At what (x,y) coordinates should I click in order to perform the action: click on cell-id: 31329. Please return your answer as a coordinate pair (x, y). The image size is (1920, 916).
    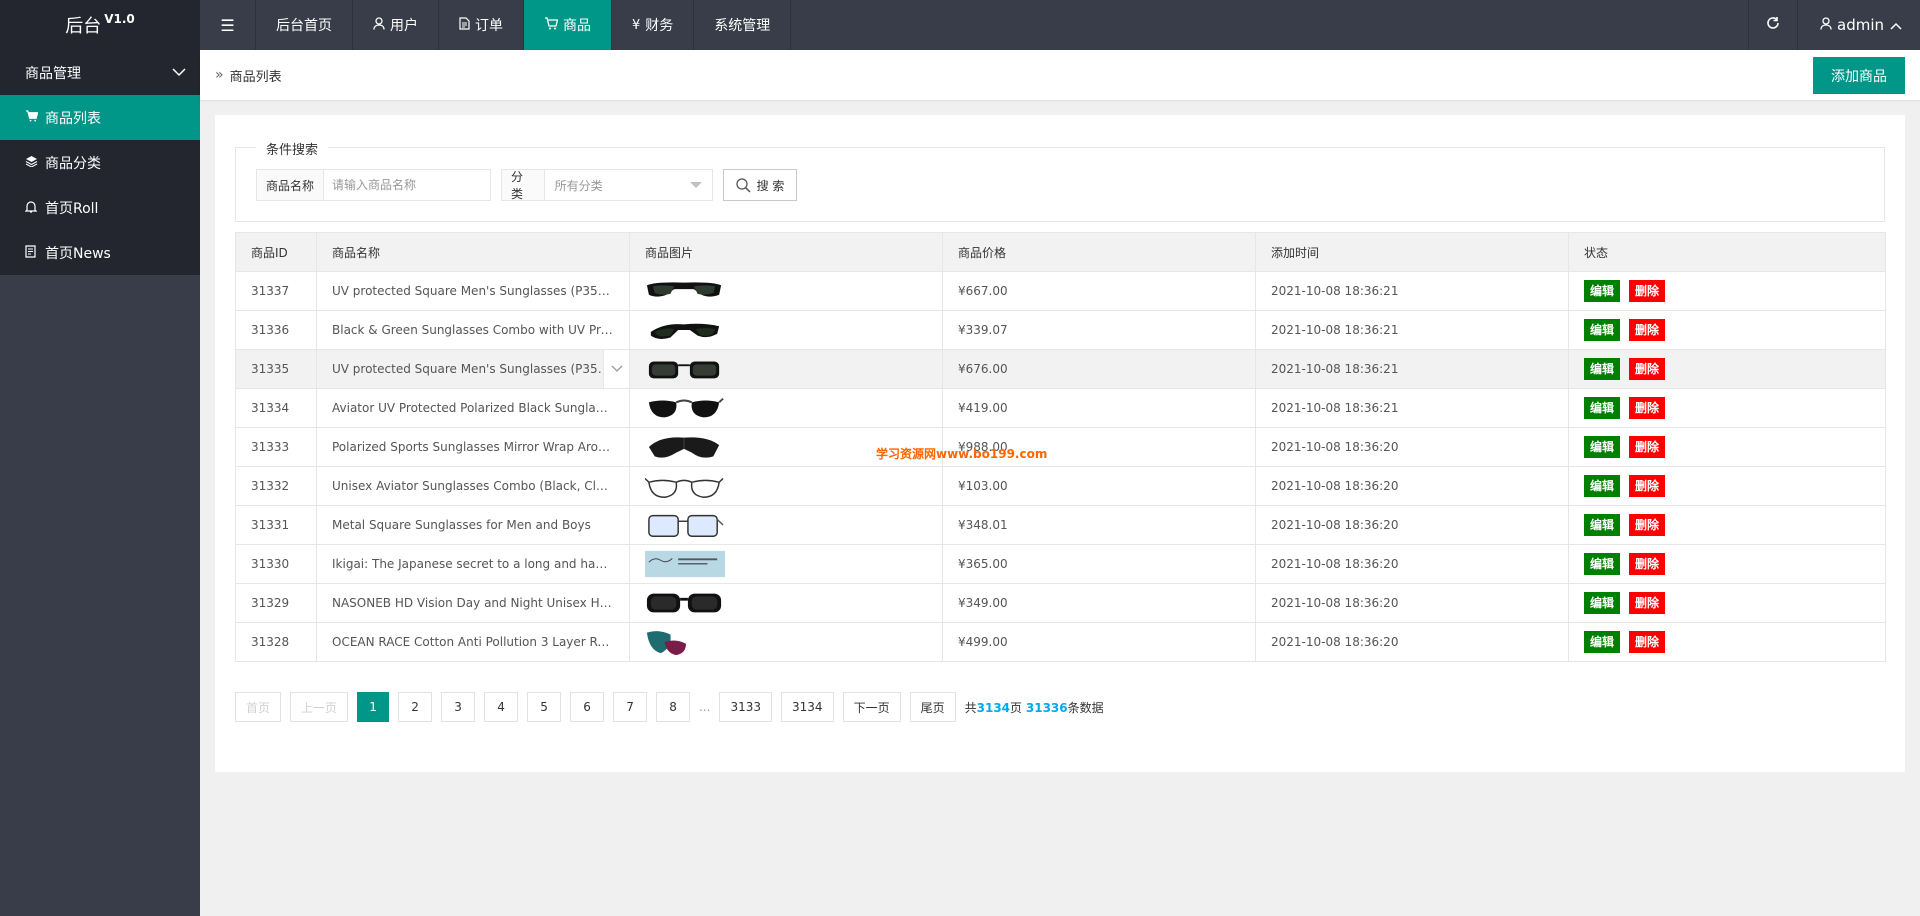
    Looking at the image, I should click on (276, 603).